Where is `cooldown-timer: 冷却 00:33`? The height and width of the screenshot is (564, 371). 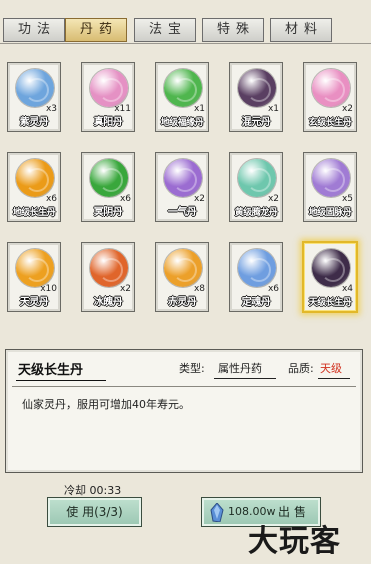
cooldown-timer: 冷却 00:33 is located at coordinates (93, 490).